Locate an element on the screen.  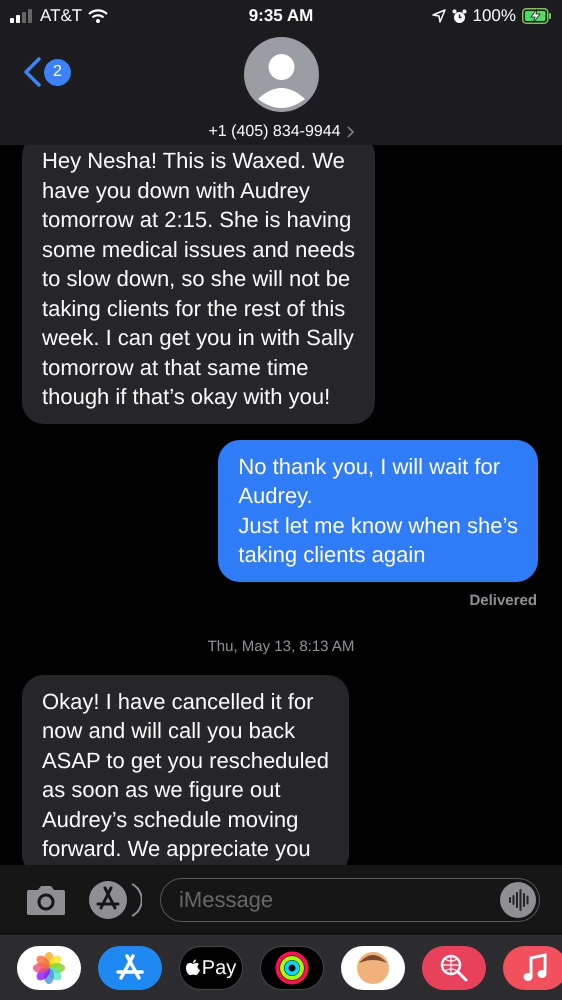
camera-icon is located at coordinates (46, 900).